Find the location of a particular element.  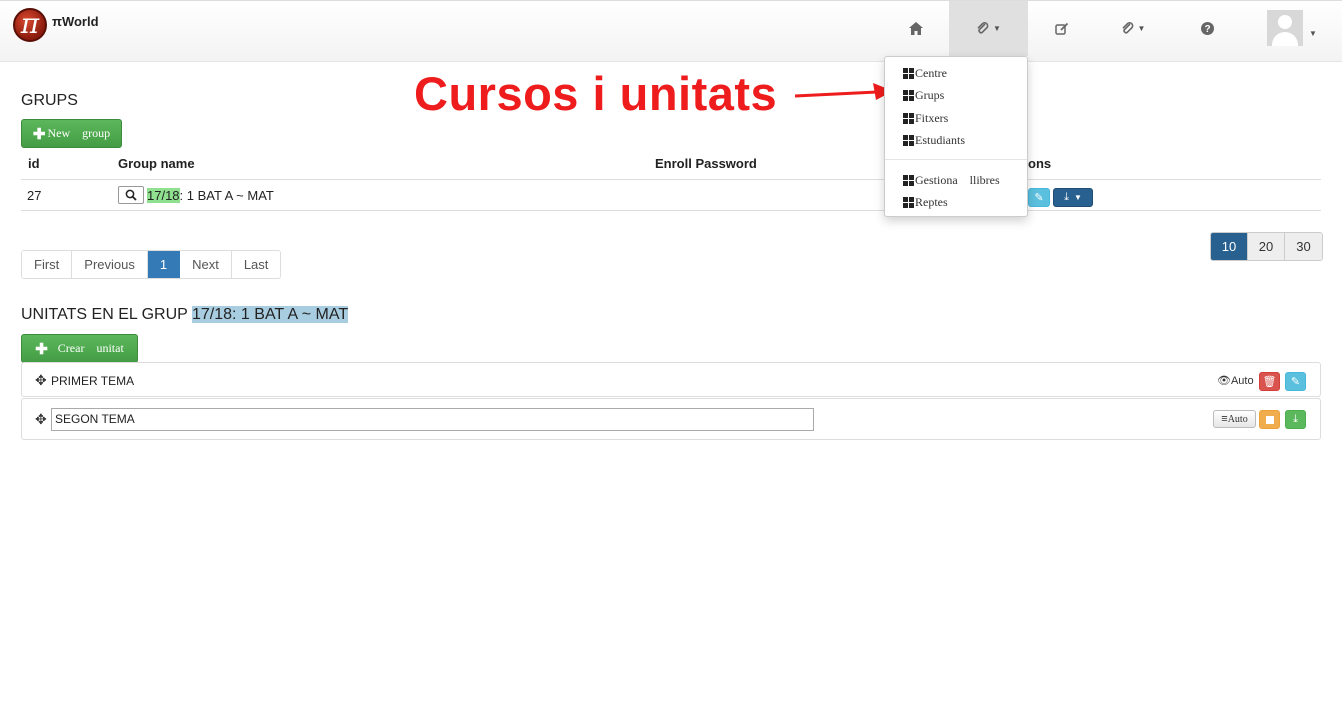

menu-item-label: Grups is located at coordinates (930, 95).